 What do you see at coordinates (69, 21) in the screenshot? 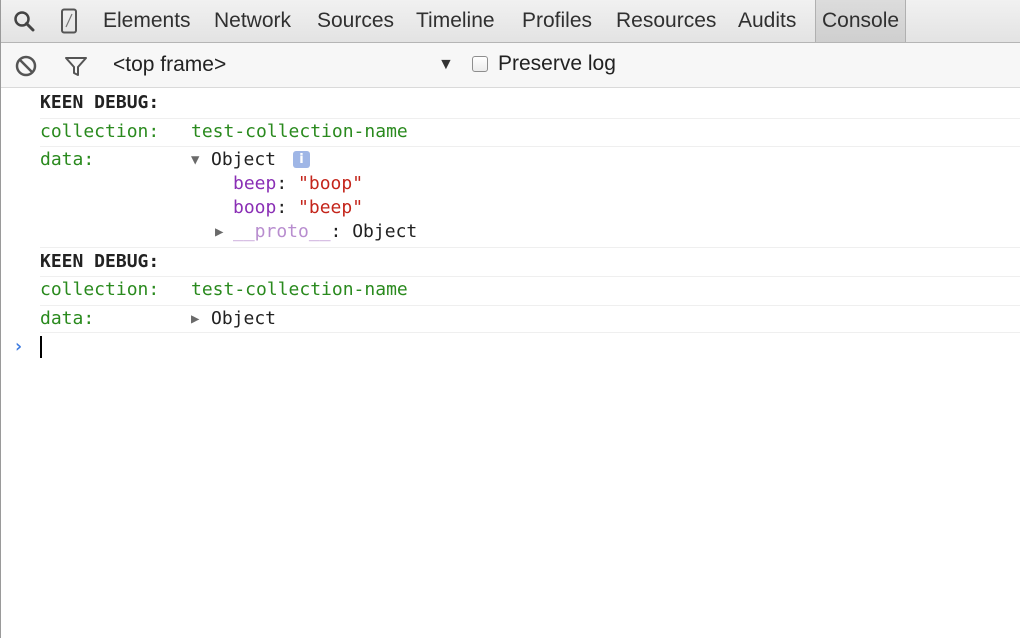
I see `device-mode-icon` at bounding box center [69, 21].